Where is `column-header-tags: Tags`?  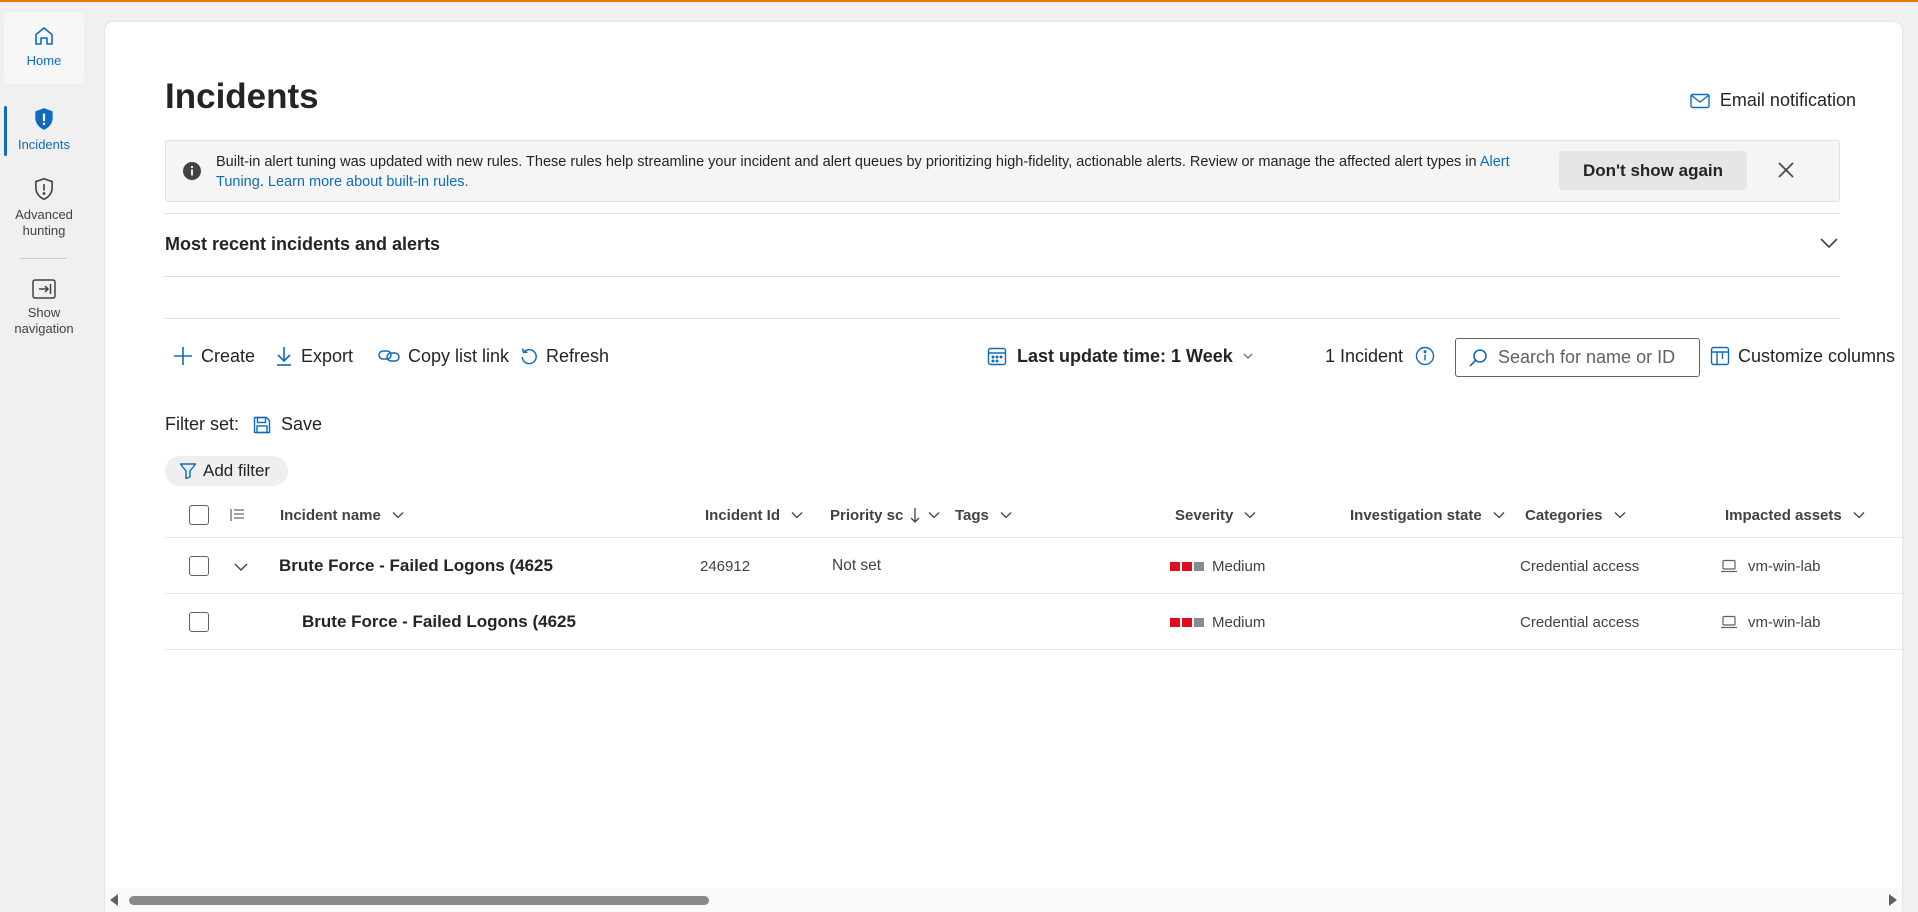
column-header-tags: Tags is located at coordinates (984, 515).